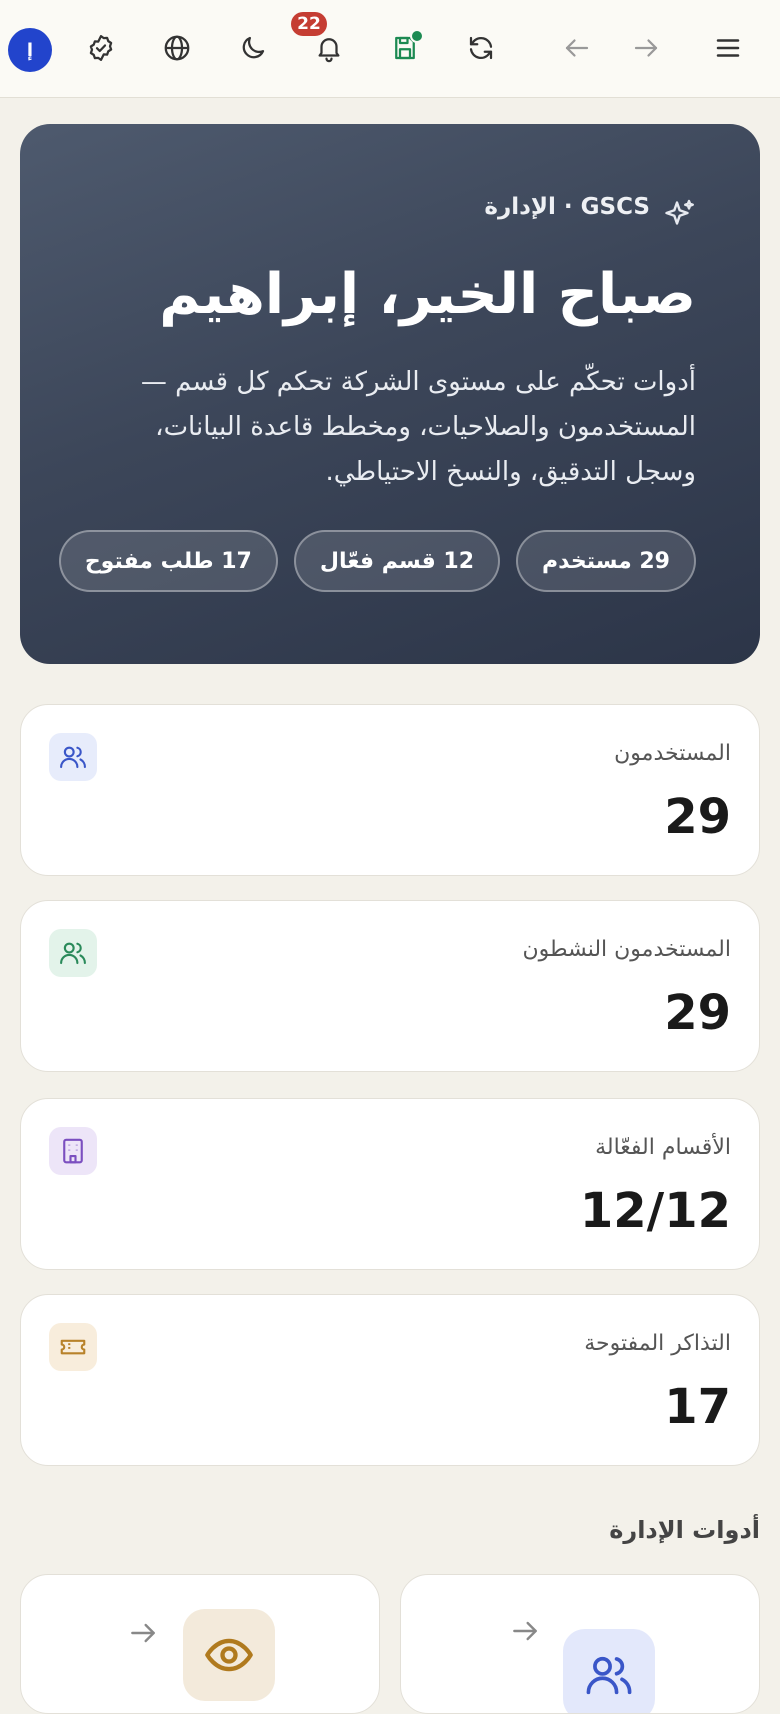 The width and height of the screenshot is (780, 1714). Describe the element at coordinates (253, 48) in the screenshot. I see `moon-icon` at that location.